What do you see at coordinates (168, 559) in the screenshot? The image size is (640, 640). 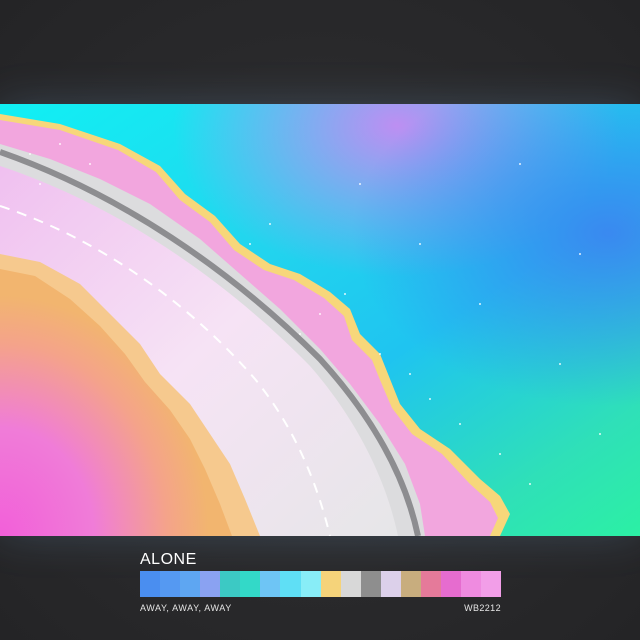 I see `poster-title: ALONE` at bounding box center [168, 559].